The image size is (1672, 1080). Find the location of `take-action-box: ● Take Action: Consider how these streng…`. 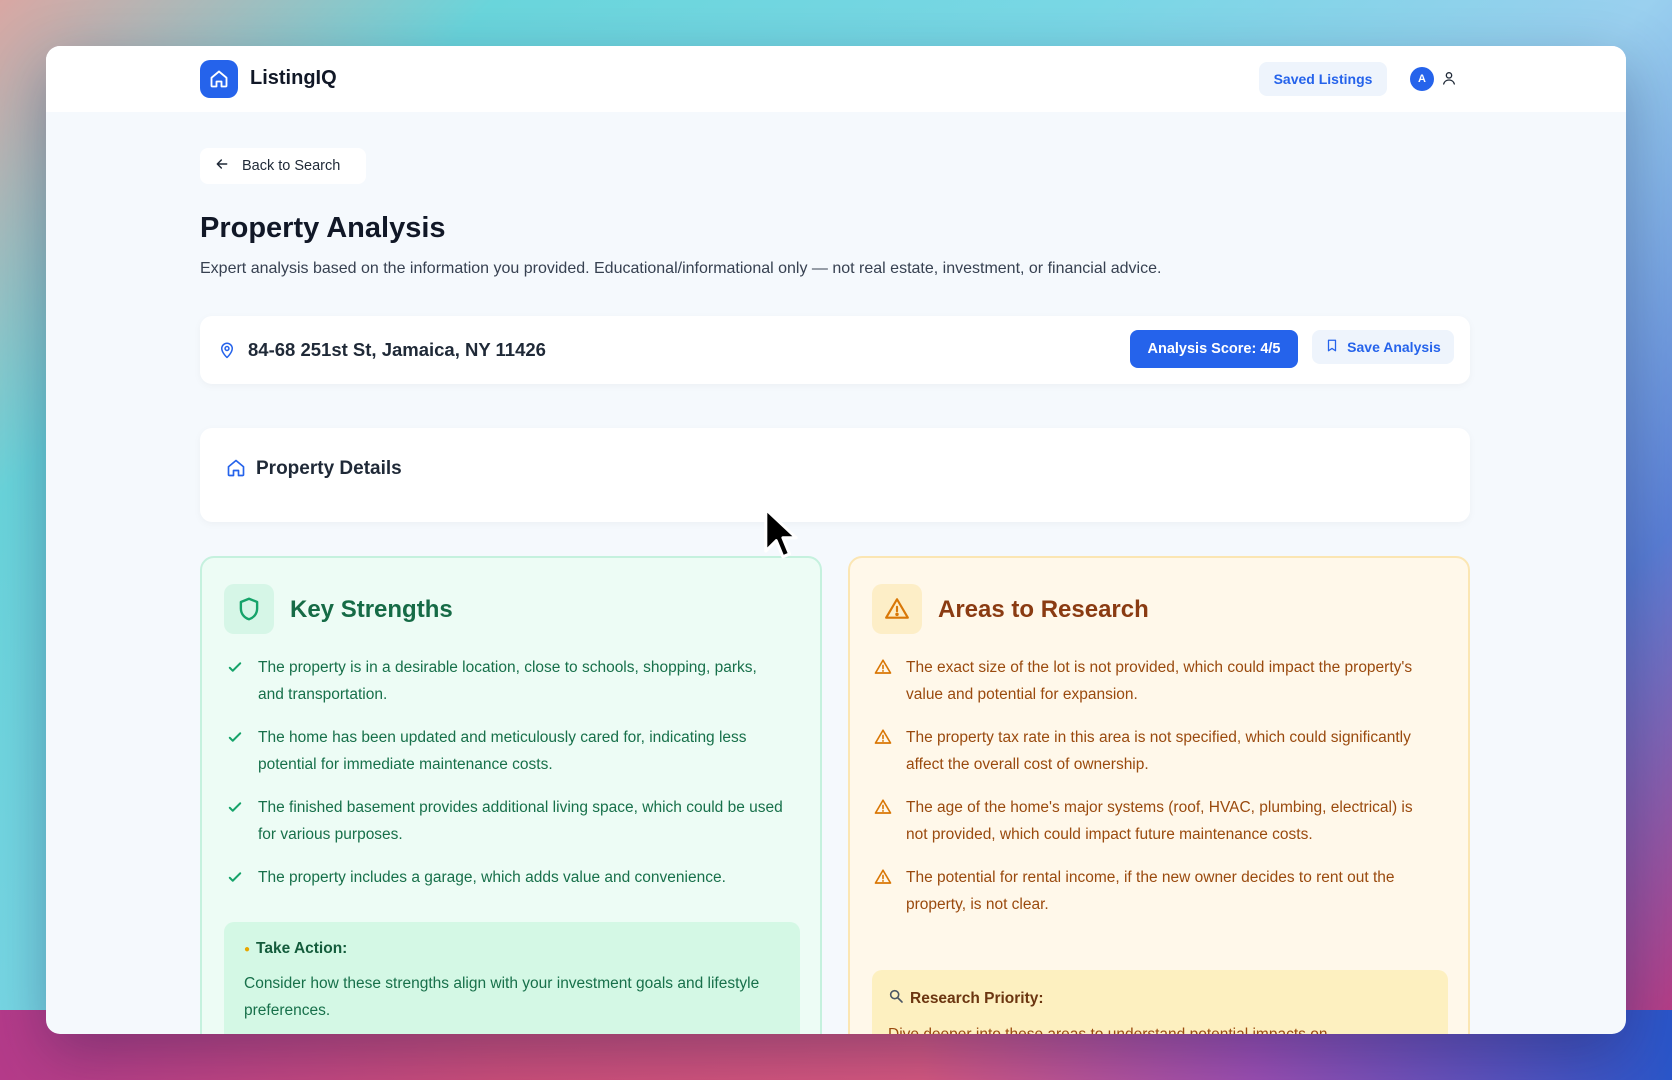

take-action-box: ● Take Action: Consider how these streng… is located at coordinates (512, 978).